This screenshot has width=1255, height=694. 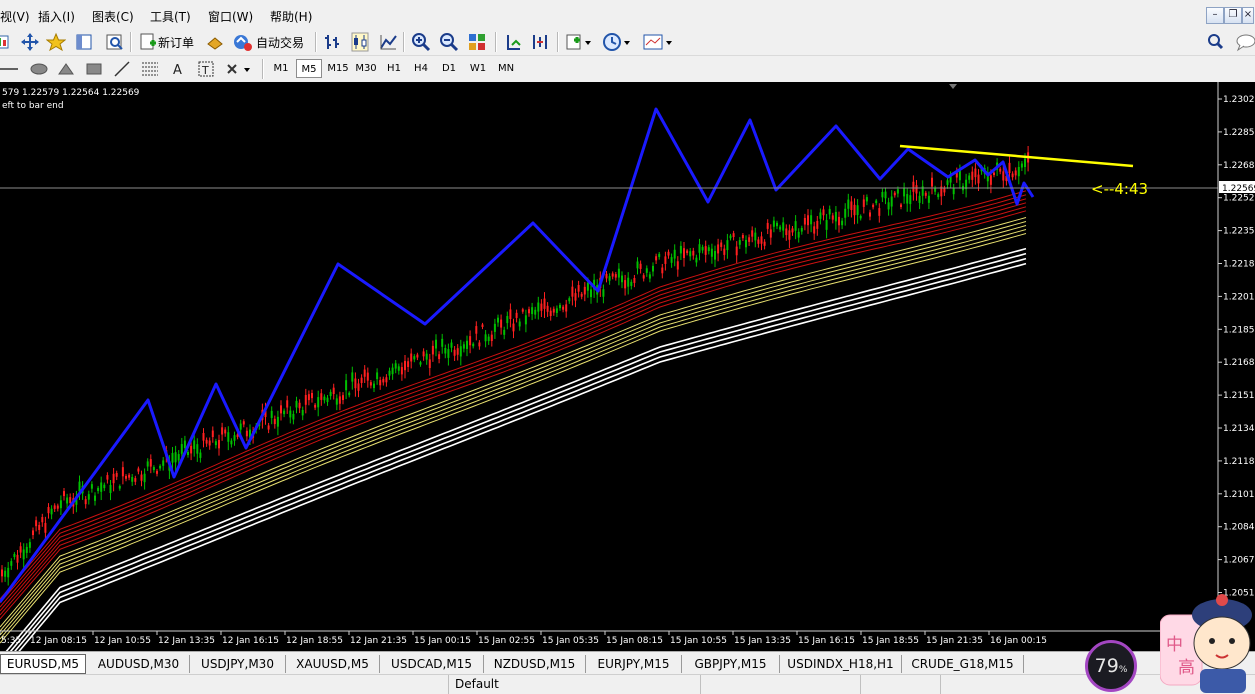 I want to click on new-order-icon, so click(x=148, y=42).